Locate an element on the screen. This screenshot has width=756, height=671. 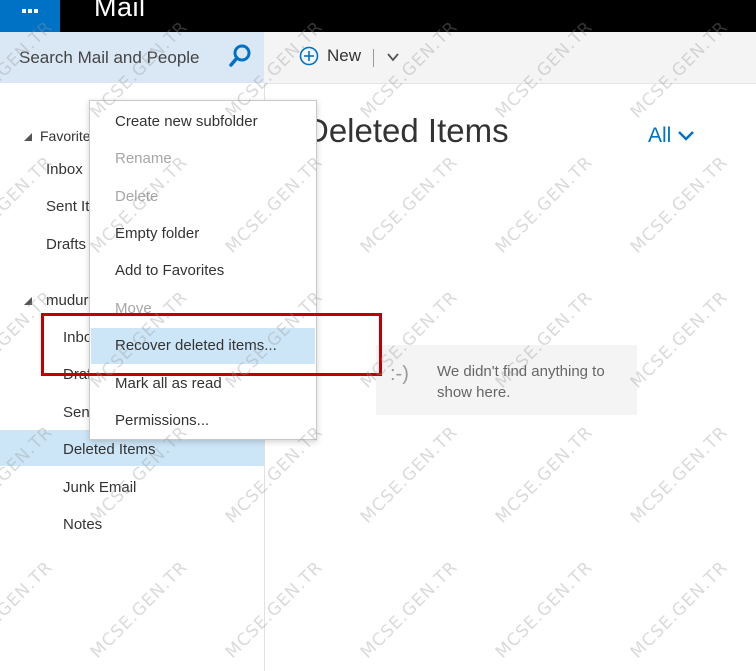
toolbar-divider is located at coordinates (373, 58).